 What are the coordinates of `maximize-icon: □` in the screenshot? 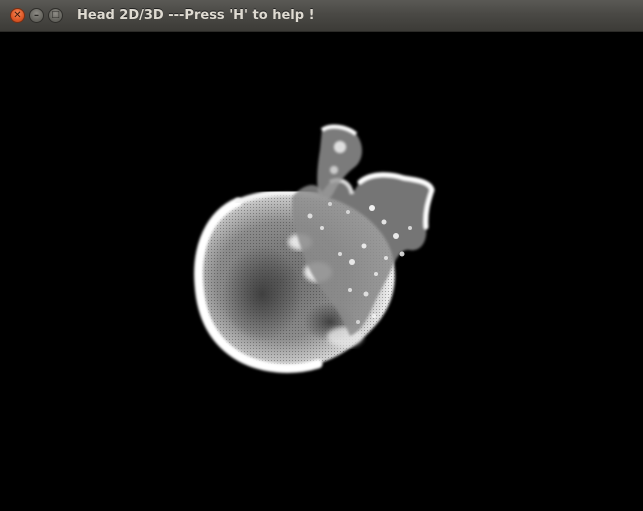 It's located at (55, 15).